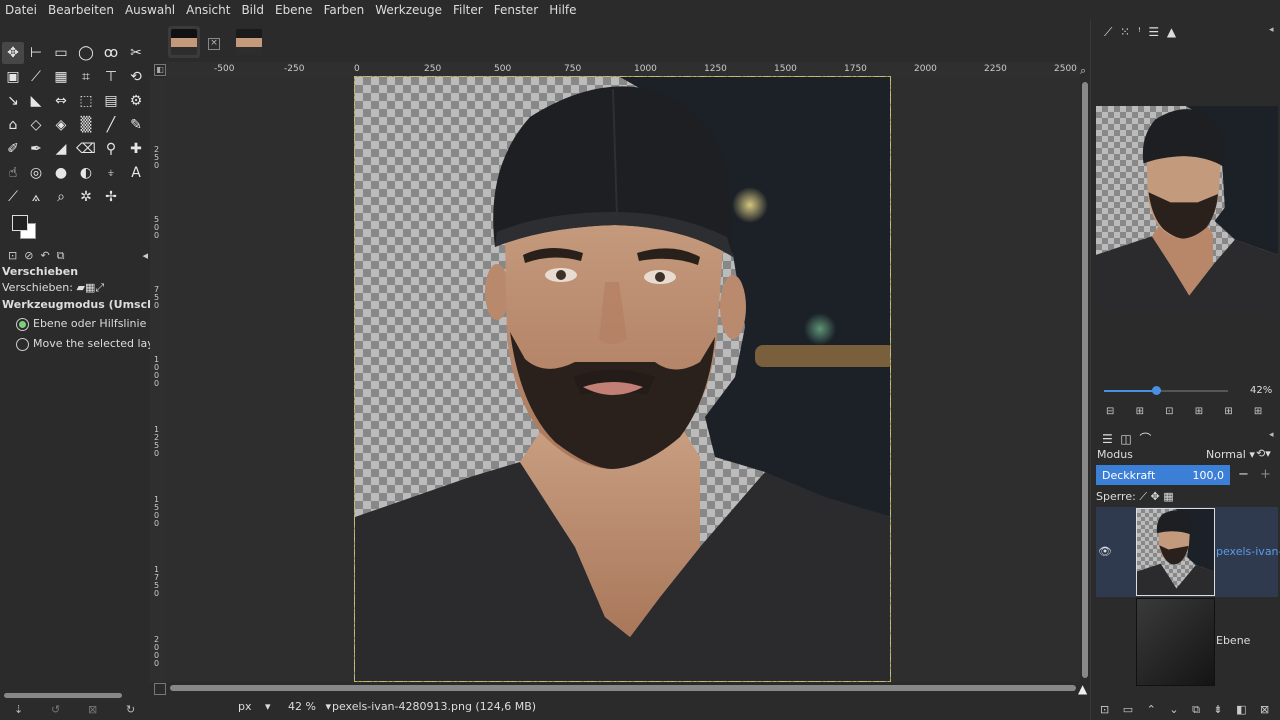 This screenshot has width=1280, height=720. Describe the element at coordinates (61, 173) in the screenshot. I see `dodge-icon: ●` at that location.